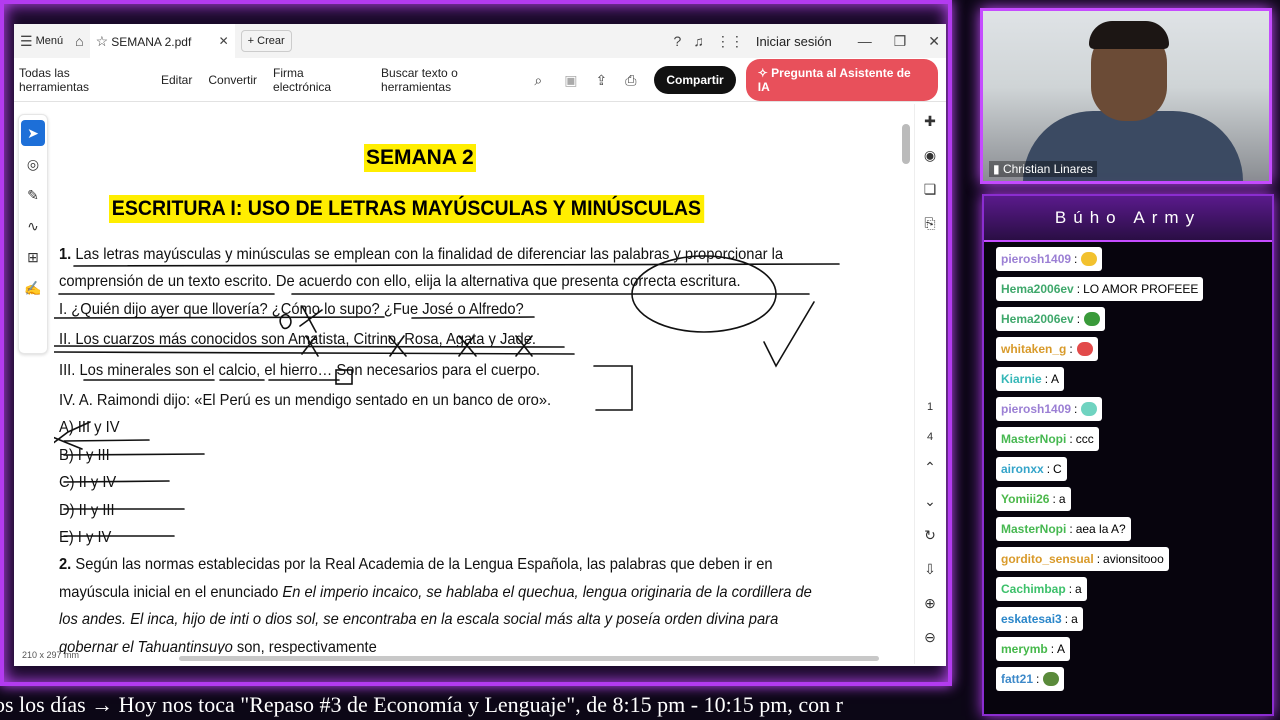  I want to click on new-tab-button: + Crear, so click(266, 41).